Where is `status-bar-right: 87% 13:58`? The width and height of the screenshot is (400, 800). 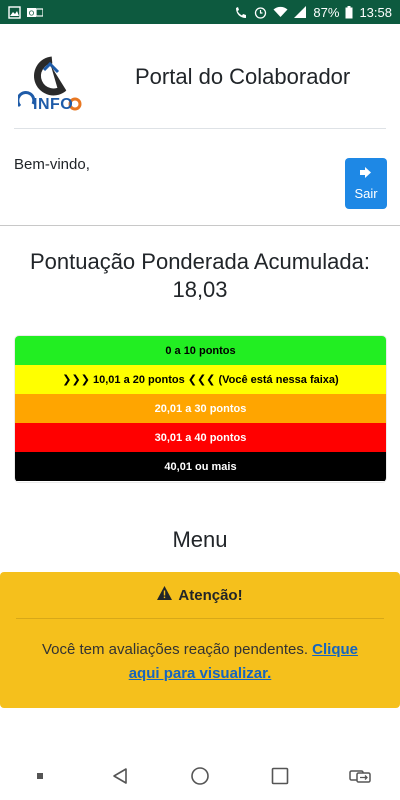 status-bar-right: 87% 13:58 is located at coordinates (313, 12).